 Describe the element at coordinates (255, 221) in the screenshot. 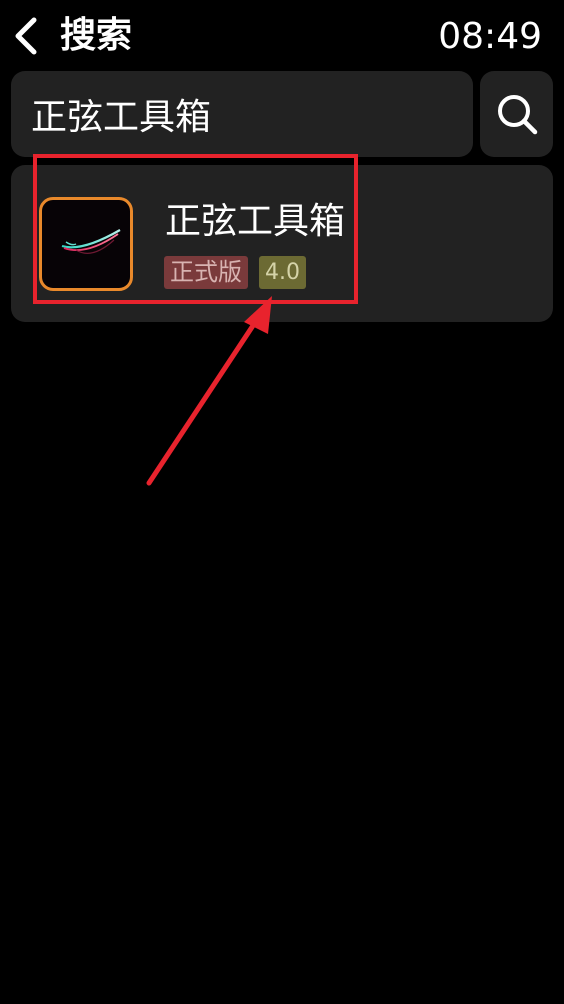

I see `app-name: 正弦工具箱` at that location.